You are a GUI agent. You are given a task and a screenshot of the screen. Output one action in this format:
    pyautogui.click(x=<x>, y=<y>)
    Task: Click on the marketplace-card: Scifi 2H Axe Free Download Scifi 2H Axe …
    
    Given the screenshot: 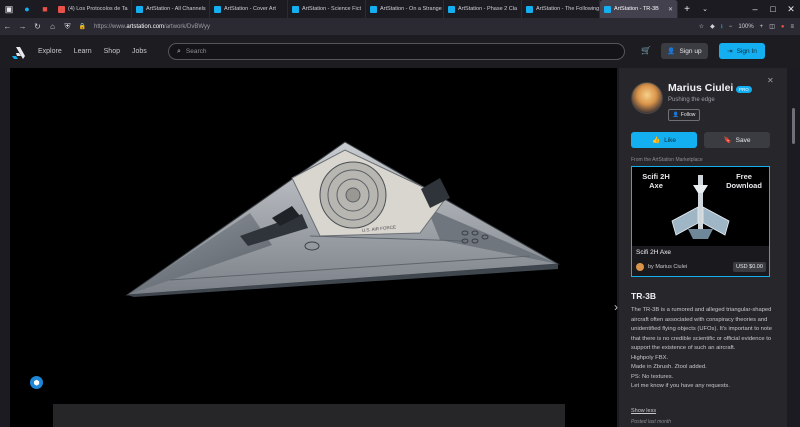 What is the action you would take?
    pyautogui.click(x=700, y=221)
    